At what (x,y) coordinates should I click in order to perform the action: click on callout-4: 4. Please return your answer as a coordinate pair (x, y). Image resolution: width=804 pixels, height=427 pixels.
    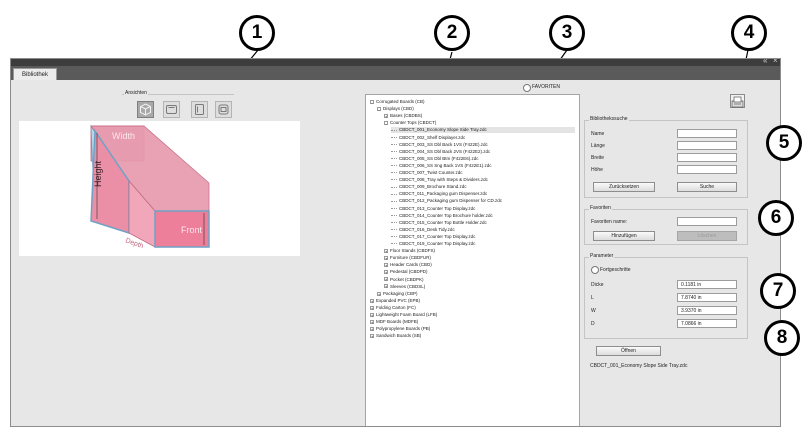
    Looking at the image, I should click on (749, 33).